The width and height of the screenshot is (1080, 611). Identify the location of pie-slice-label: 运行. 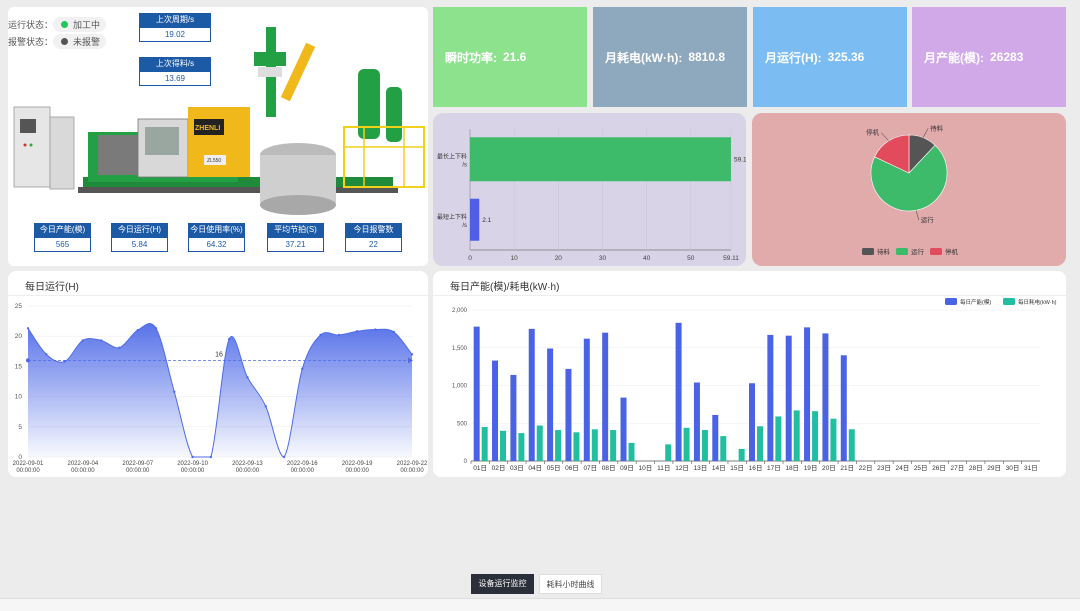
(928, 219).